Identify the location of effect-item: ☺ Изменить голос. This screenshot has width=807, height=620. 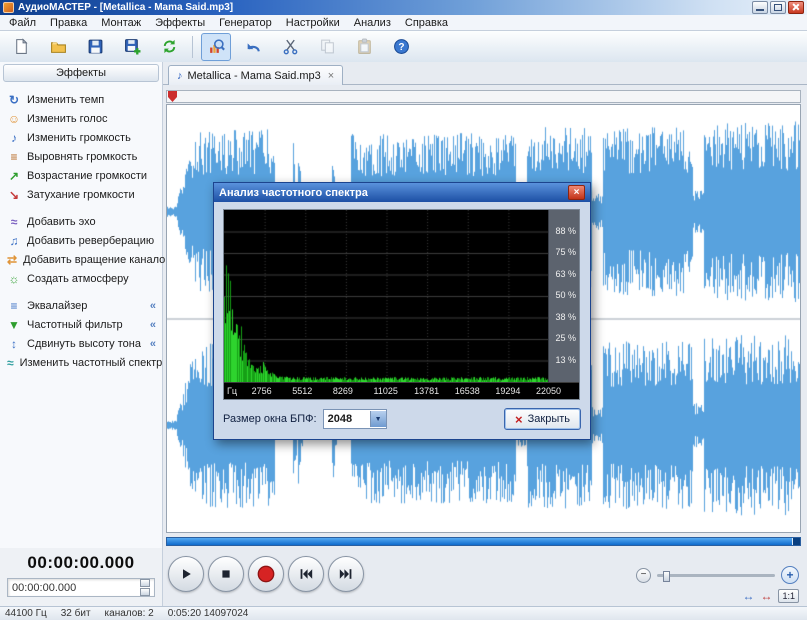
(81, 118).